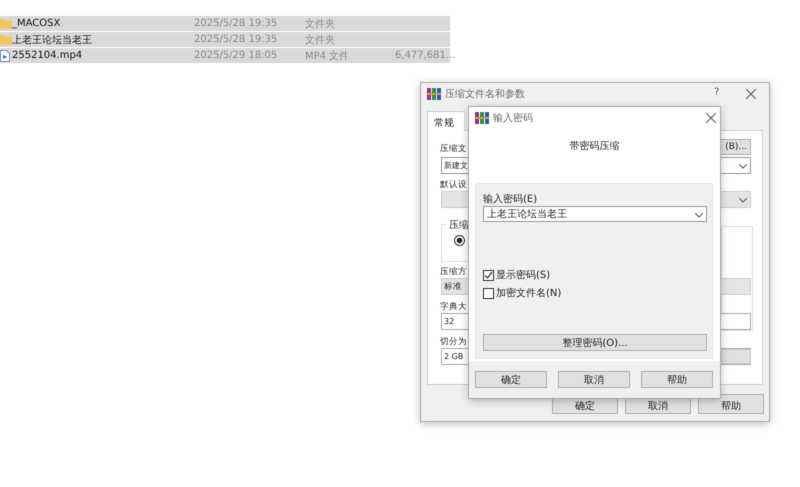  What do you see at coordinates (529, 293) in the screenshot?
I see `checkbox-label: 加密文件名(N)` at bounding box center [529, 293].